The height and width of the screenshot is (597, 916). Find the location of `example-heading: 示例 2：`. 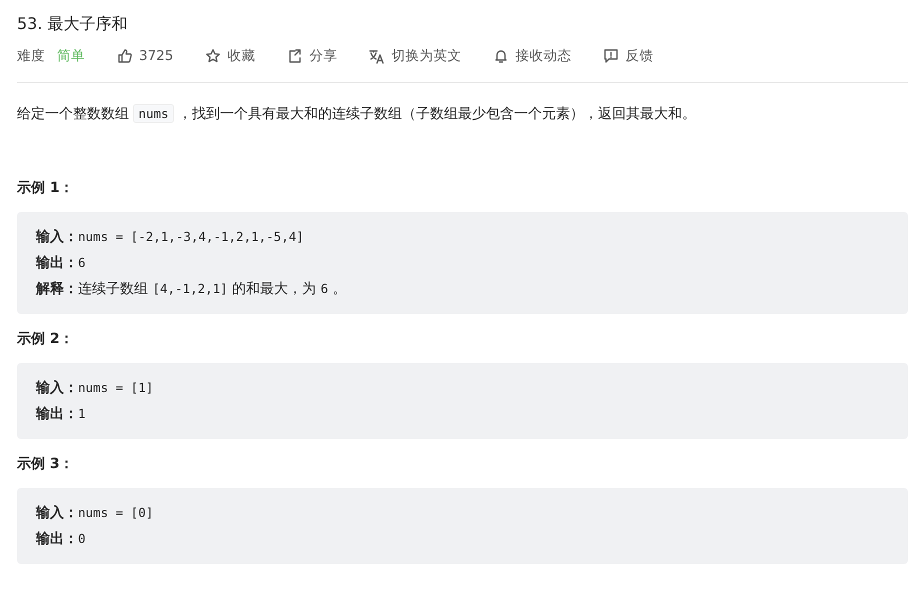

example-heading: 示例 2： is located at coordinates (46, 339).